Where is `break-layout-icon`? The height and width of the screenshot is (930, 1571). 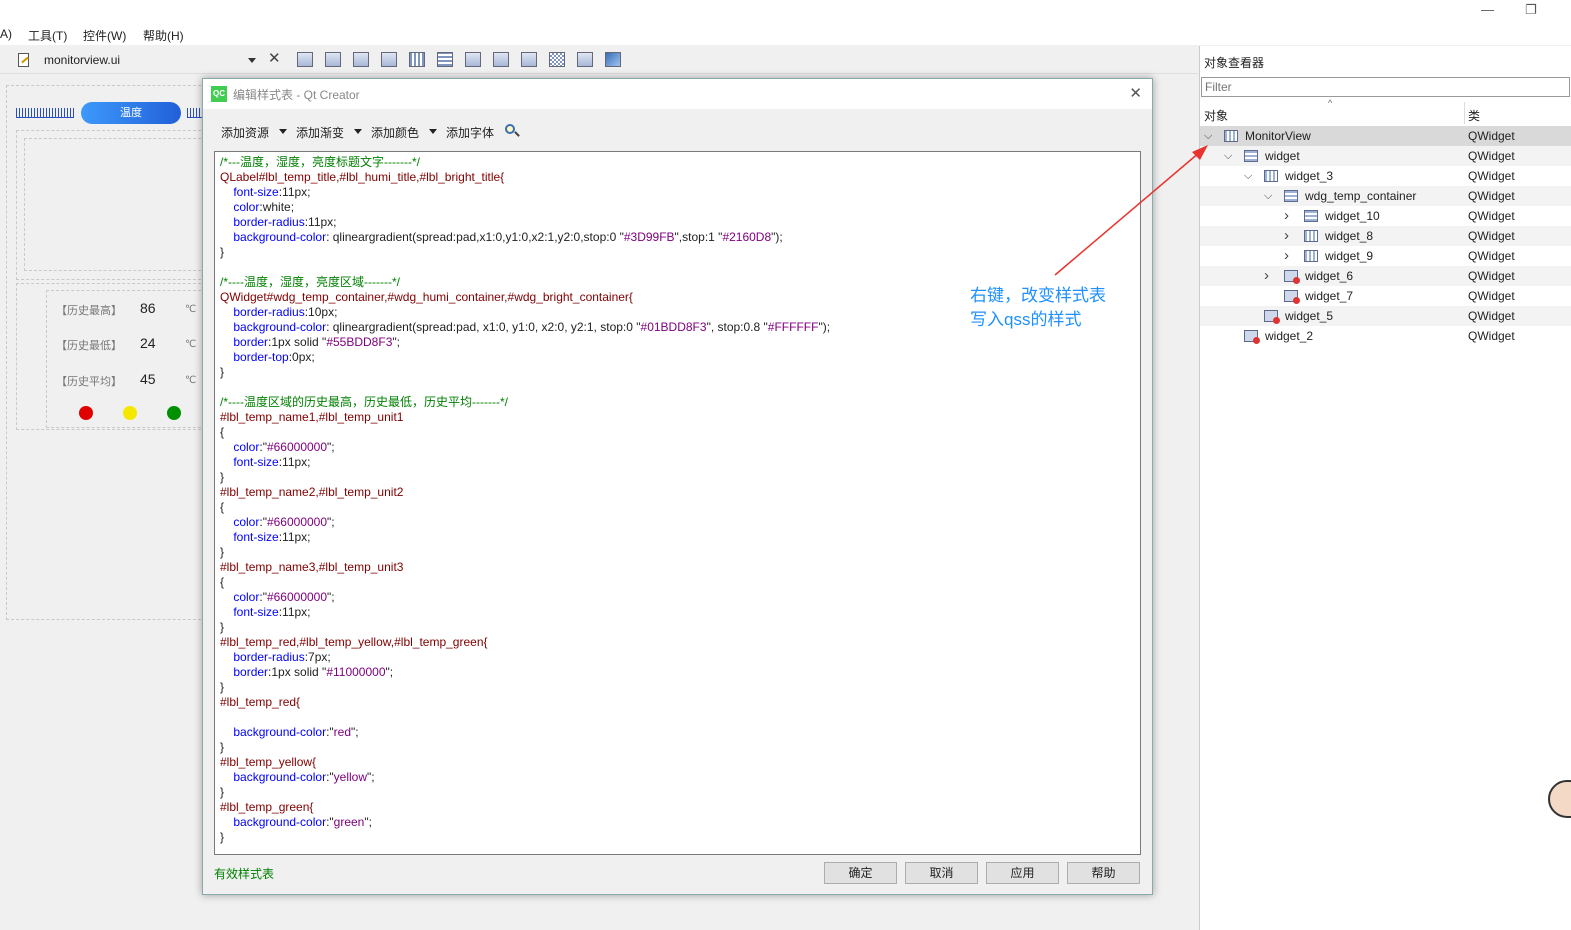 break-layout-icon is located at coordinates (585, 59).